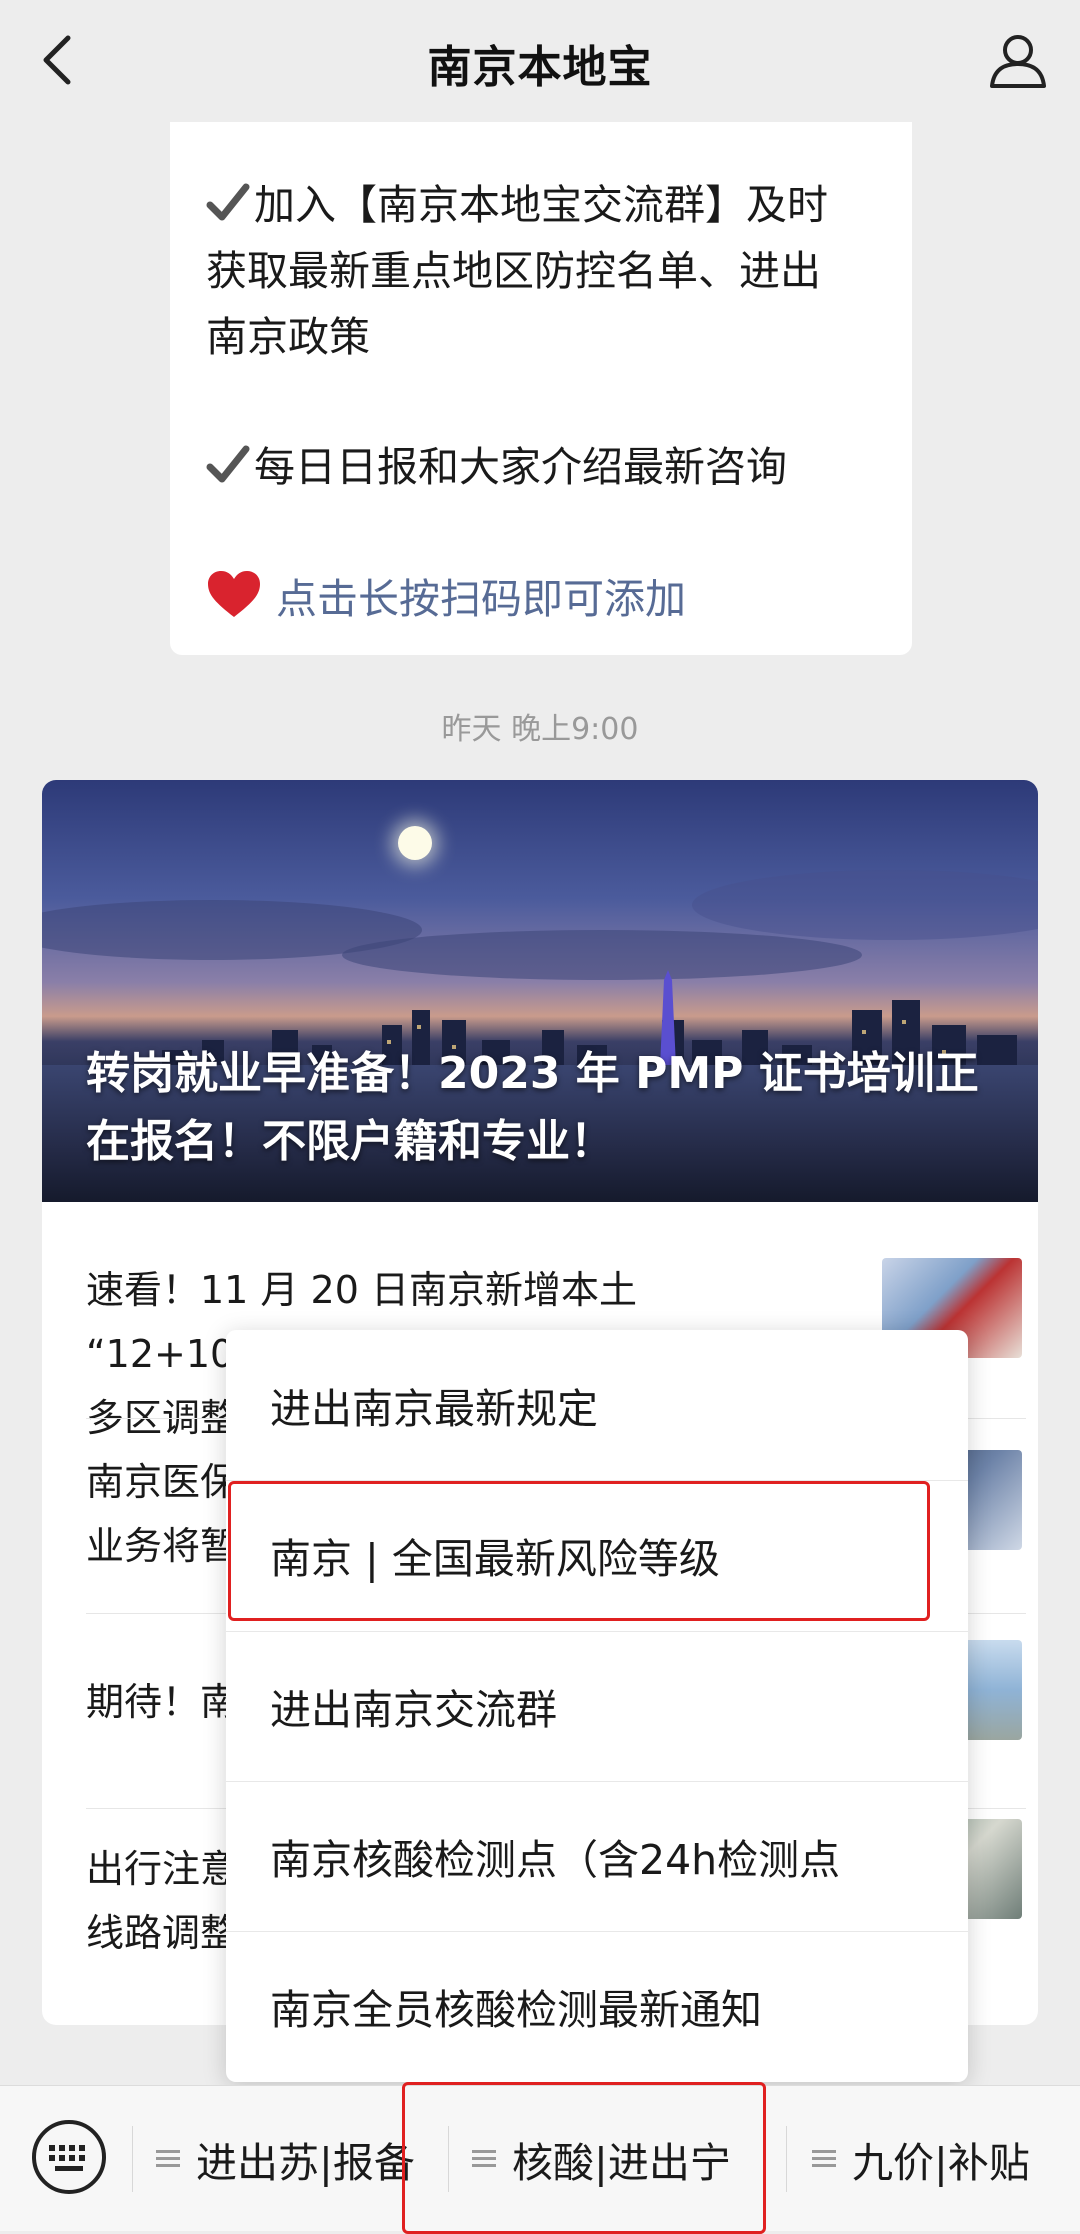 The image size is (1080, 2234). Describe the element at coordinates (513, 271) in the screenshot. I see `message-line: 获取最新重点地区防控名单、进出` at that location.